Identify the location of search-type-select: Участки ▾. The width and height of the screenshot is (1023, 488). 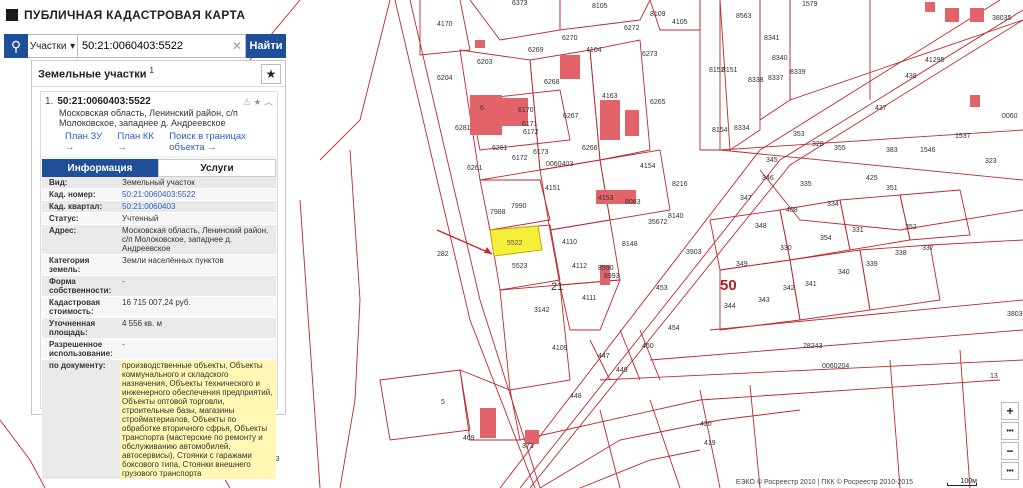
(53, 46).